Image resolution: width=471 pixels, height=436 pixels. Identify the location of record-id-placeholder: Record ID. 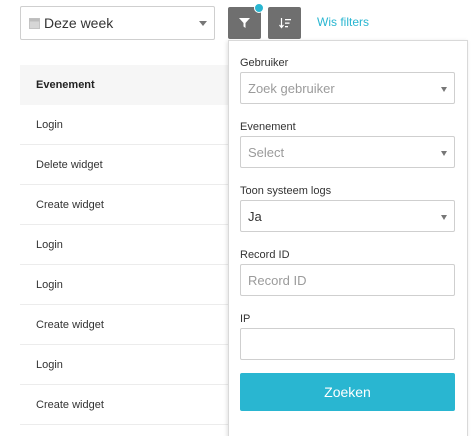
(277, 280).